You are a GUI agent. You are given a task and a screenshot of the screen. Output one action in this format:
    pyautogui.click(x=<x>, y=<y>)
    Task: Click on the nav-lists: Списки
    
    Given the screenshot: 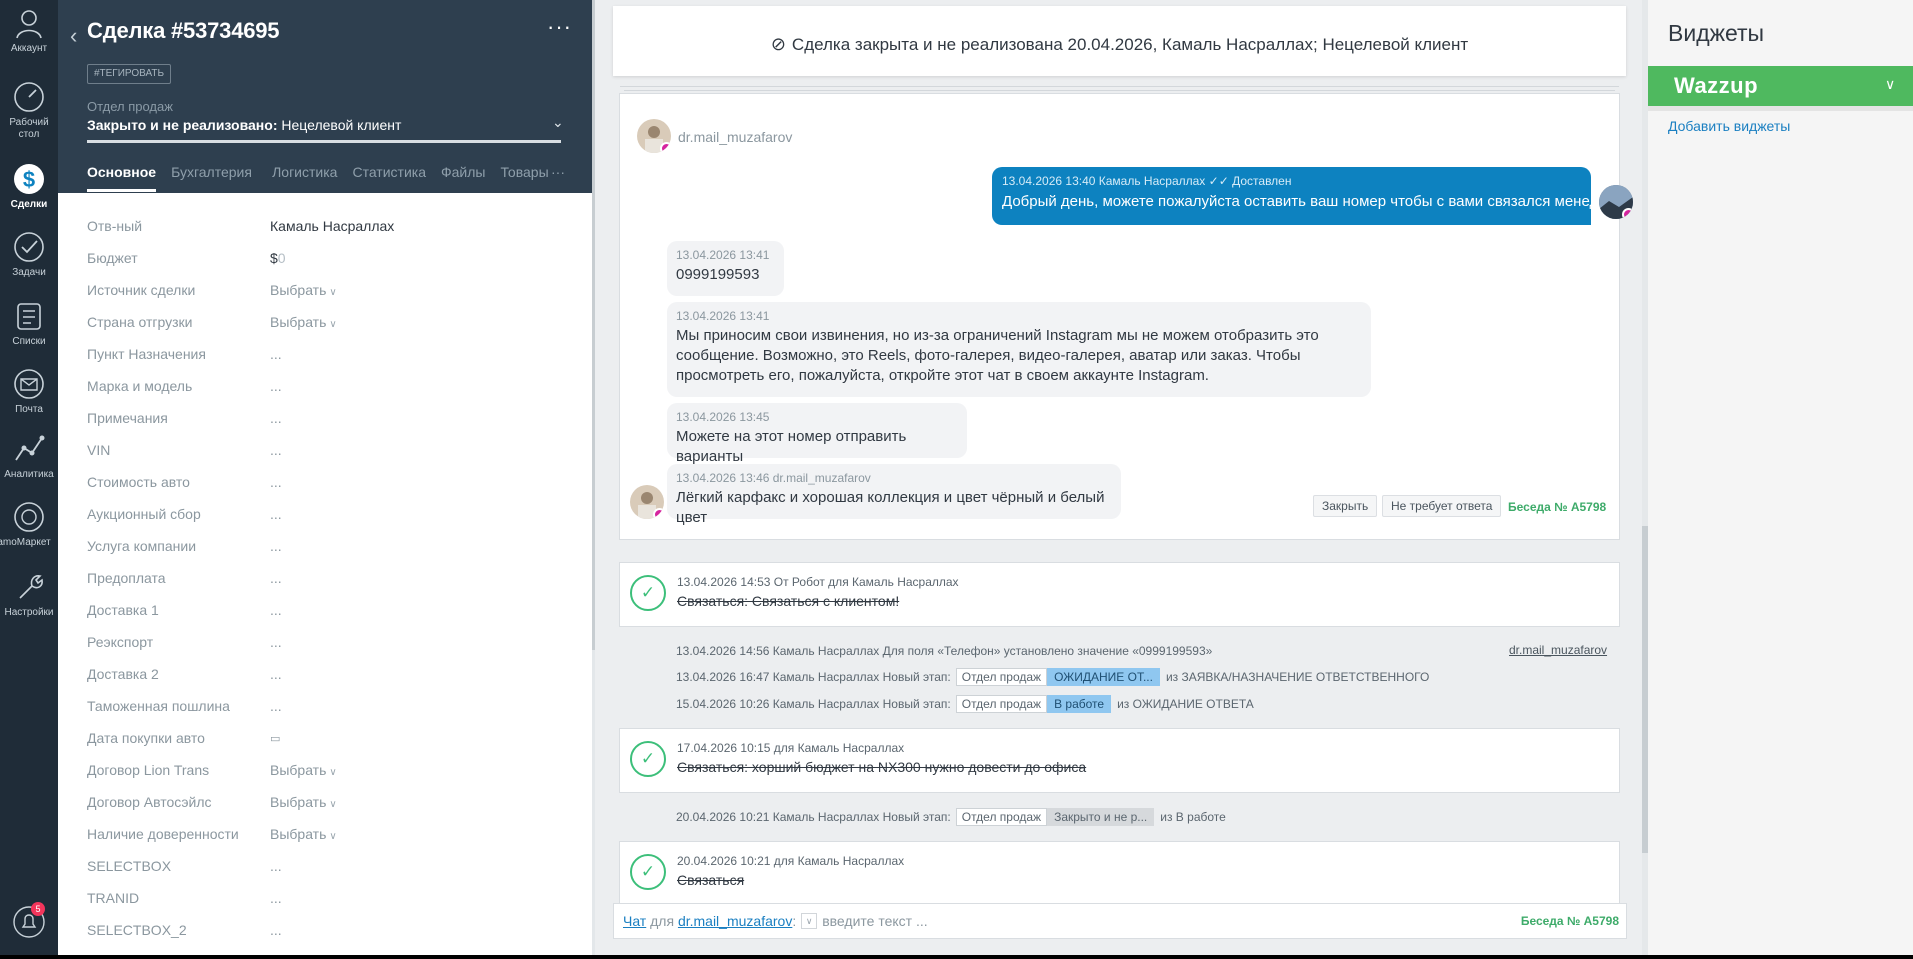 What is the action you would take?
    pyautogui.click(x=29, y=323)
    